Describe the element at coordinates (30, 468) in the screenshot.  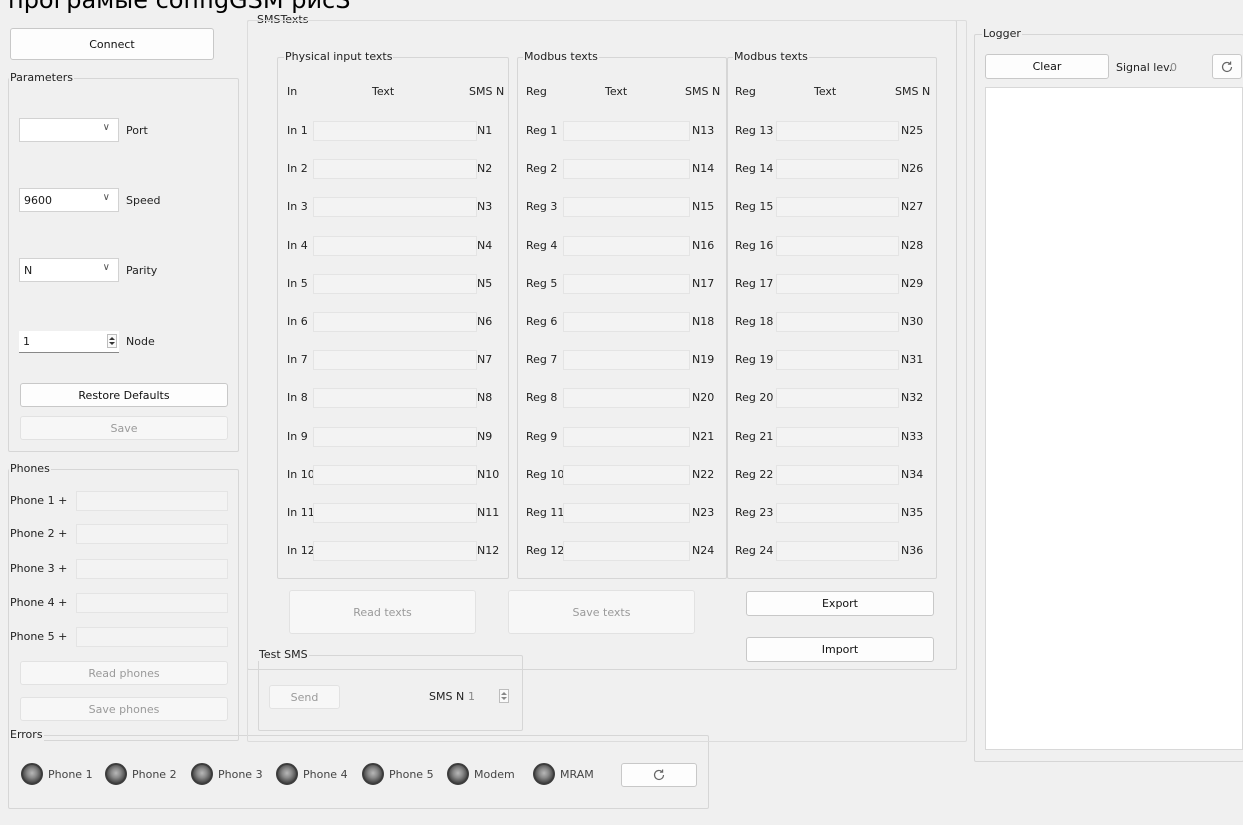
I see `phones-title: Phones` at that location.